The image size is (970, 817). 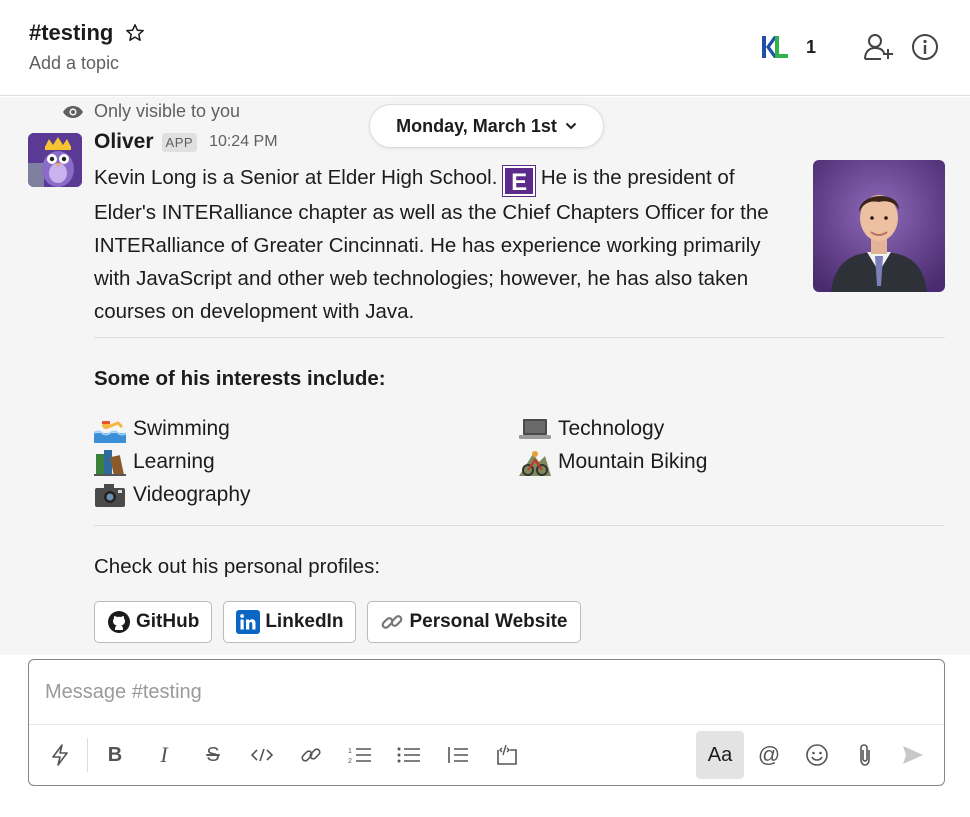 What do you see at coordinates (879, 47) in the screenshot?
I see `add-member-icon` at bounding box center [879, 47].